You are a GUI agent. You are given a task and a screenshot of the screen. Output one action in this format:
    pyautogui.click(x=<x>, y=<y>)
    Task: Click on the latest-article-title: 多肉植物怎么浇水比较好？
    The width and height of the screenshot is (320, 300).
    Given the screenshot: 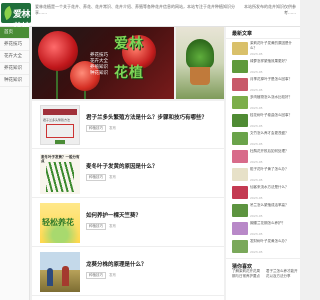 What is the action you would take?
    pyautogui.click(x=273, y=100)
    